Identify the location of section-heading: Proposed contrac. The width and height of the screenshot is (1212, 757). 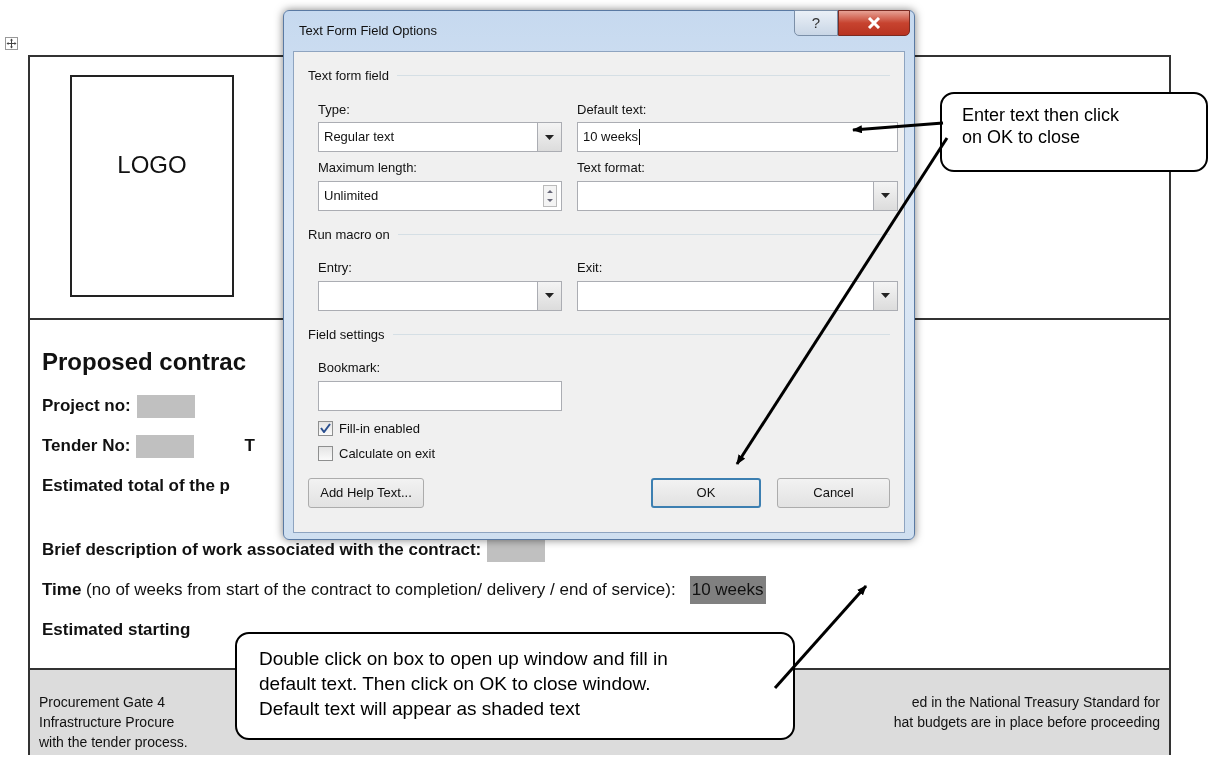
(144, 362).